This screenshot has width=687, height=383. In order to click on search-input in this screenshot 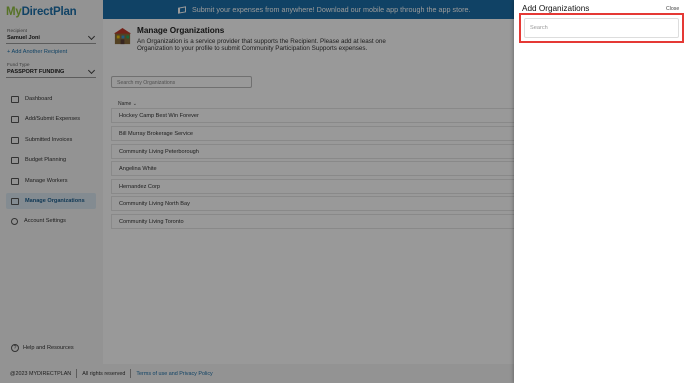, I will do `click(601, 28)`.